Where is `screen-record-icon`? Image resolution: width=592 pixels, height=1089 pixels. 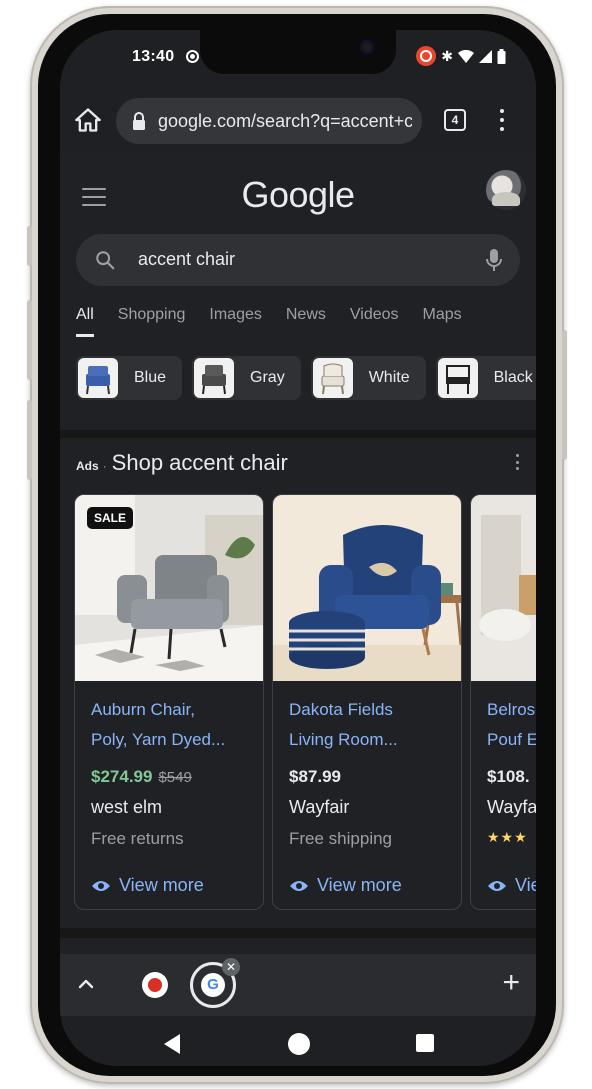 screen-record-icon is located at coordinates (192, 56).